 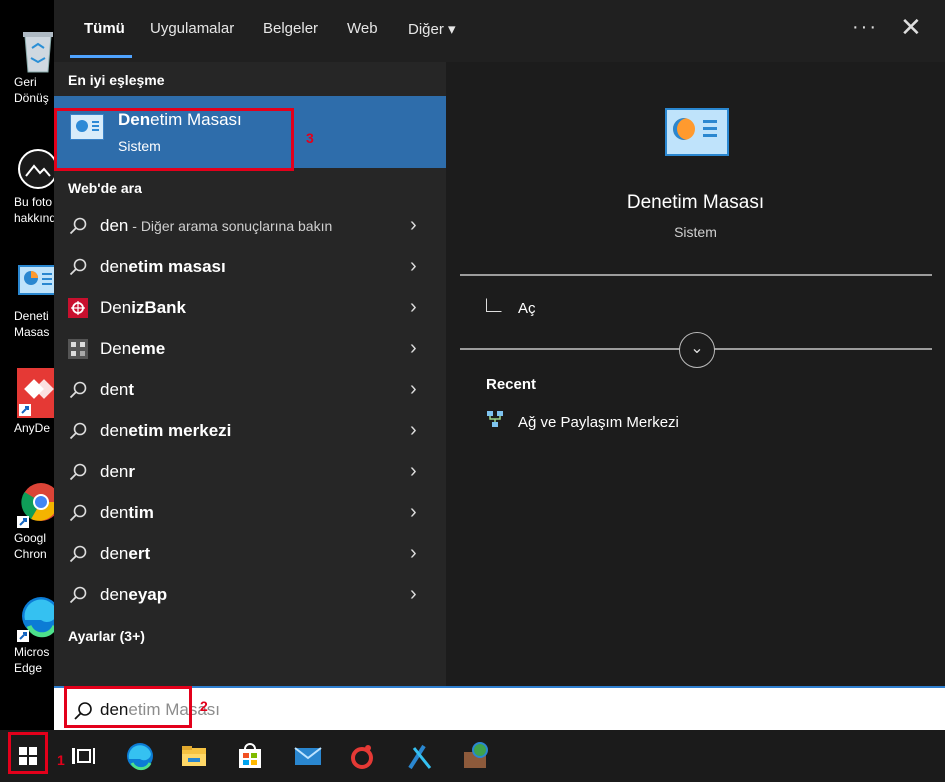 I want to click on taskbar, so click(x=472, y=756).